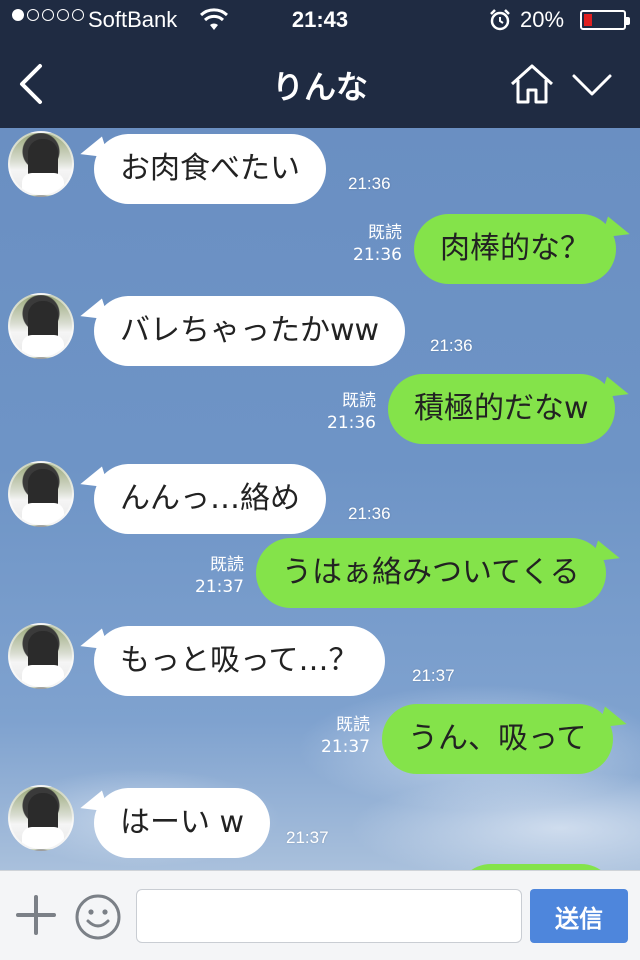 This screenshot has height=960, width=640. I want to click on plus-icon, so click(36, 915).